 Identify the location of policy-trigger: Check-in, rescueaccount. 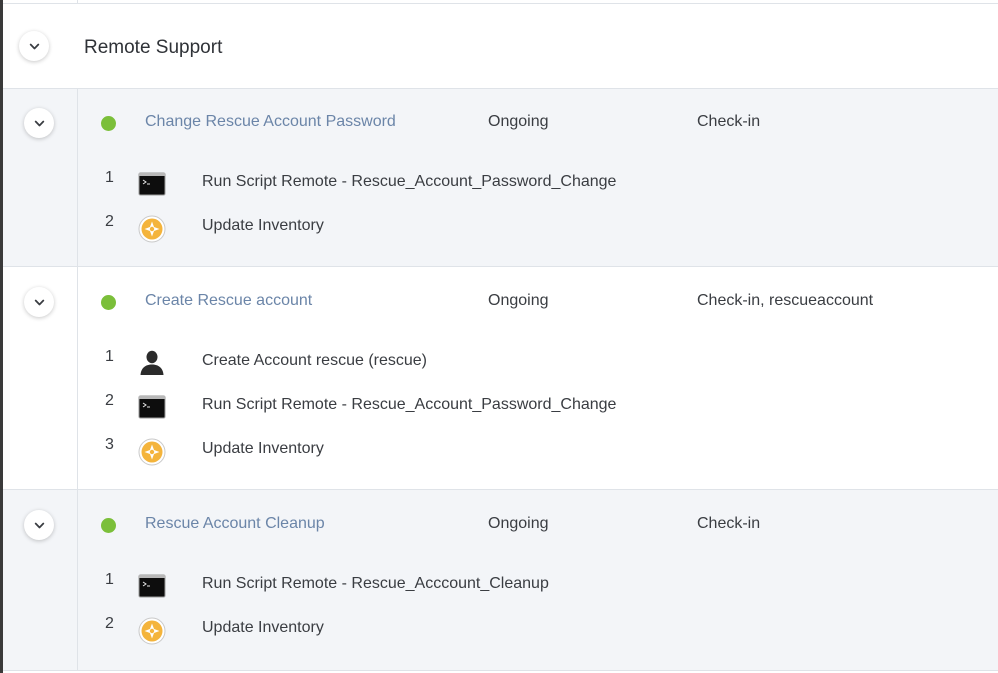
(785, 300).